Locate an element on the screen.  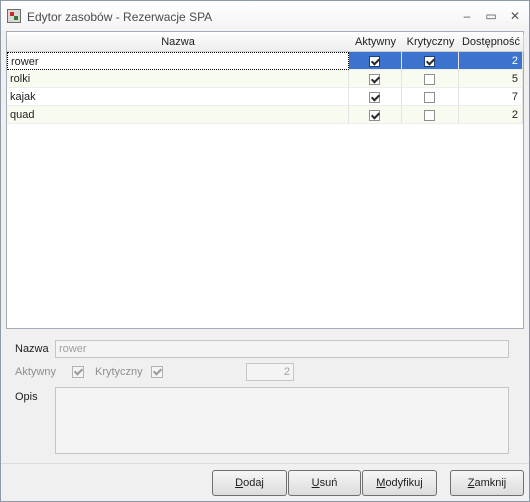
column-header-critical: Krytyczny is located at coordinates (431, 43).